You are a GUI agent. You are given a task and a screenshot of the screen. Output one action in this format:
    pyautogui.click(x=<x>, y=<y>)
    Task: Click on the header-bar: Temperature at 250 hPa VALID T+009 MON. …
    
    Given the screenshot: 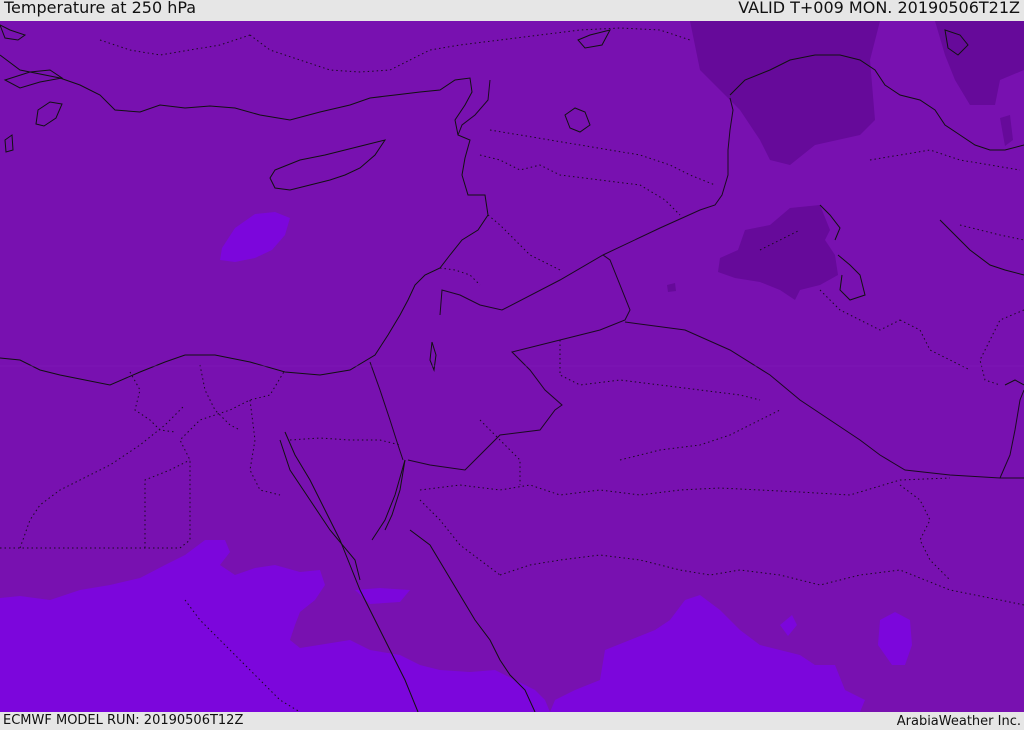 What is the action you would take?
    pyautogui.click(x=512, y=10)
    